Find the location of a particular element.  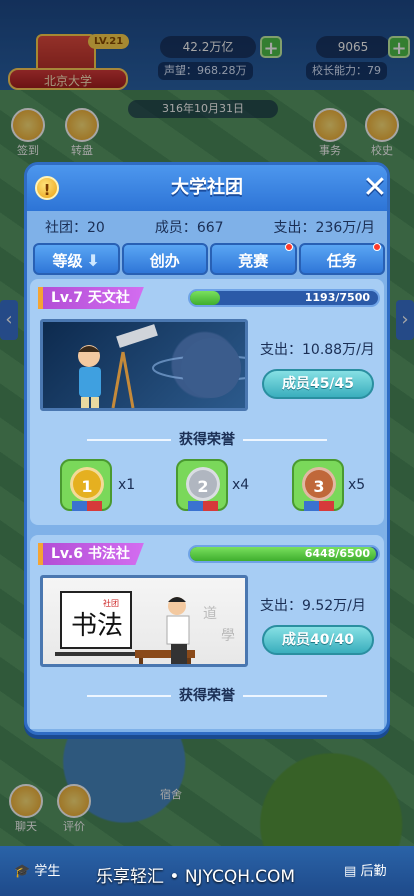

students-tab: 🎓 学生 is located at coordinates (37, 869).